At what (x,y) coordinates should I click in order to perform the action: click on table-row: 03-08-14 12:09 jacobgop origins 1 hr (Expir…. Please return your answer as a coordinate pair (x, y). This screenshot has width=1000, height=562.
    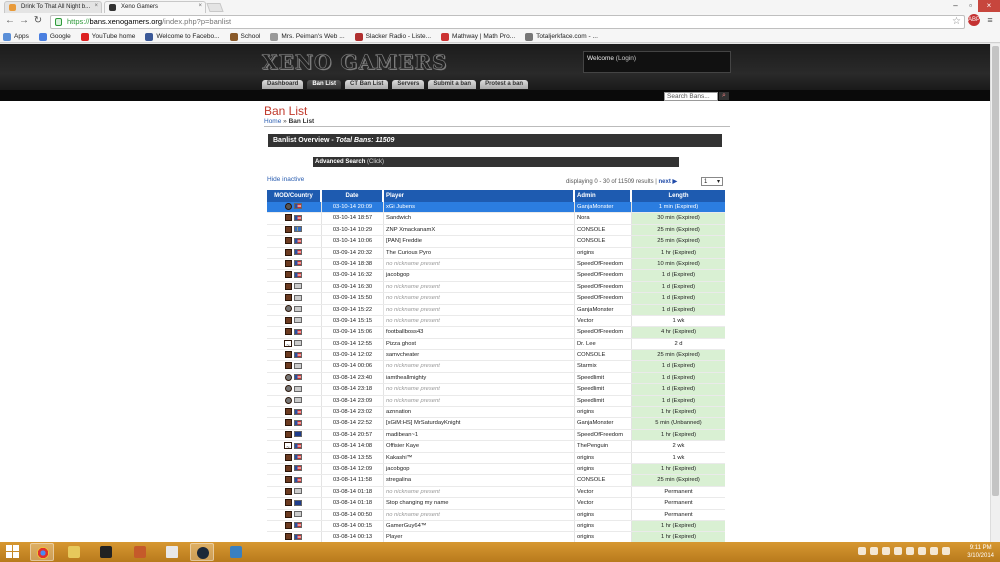
    Looking at the image, I should click on (496, 469).